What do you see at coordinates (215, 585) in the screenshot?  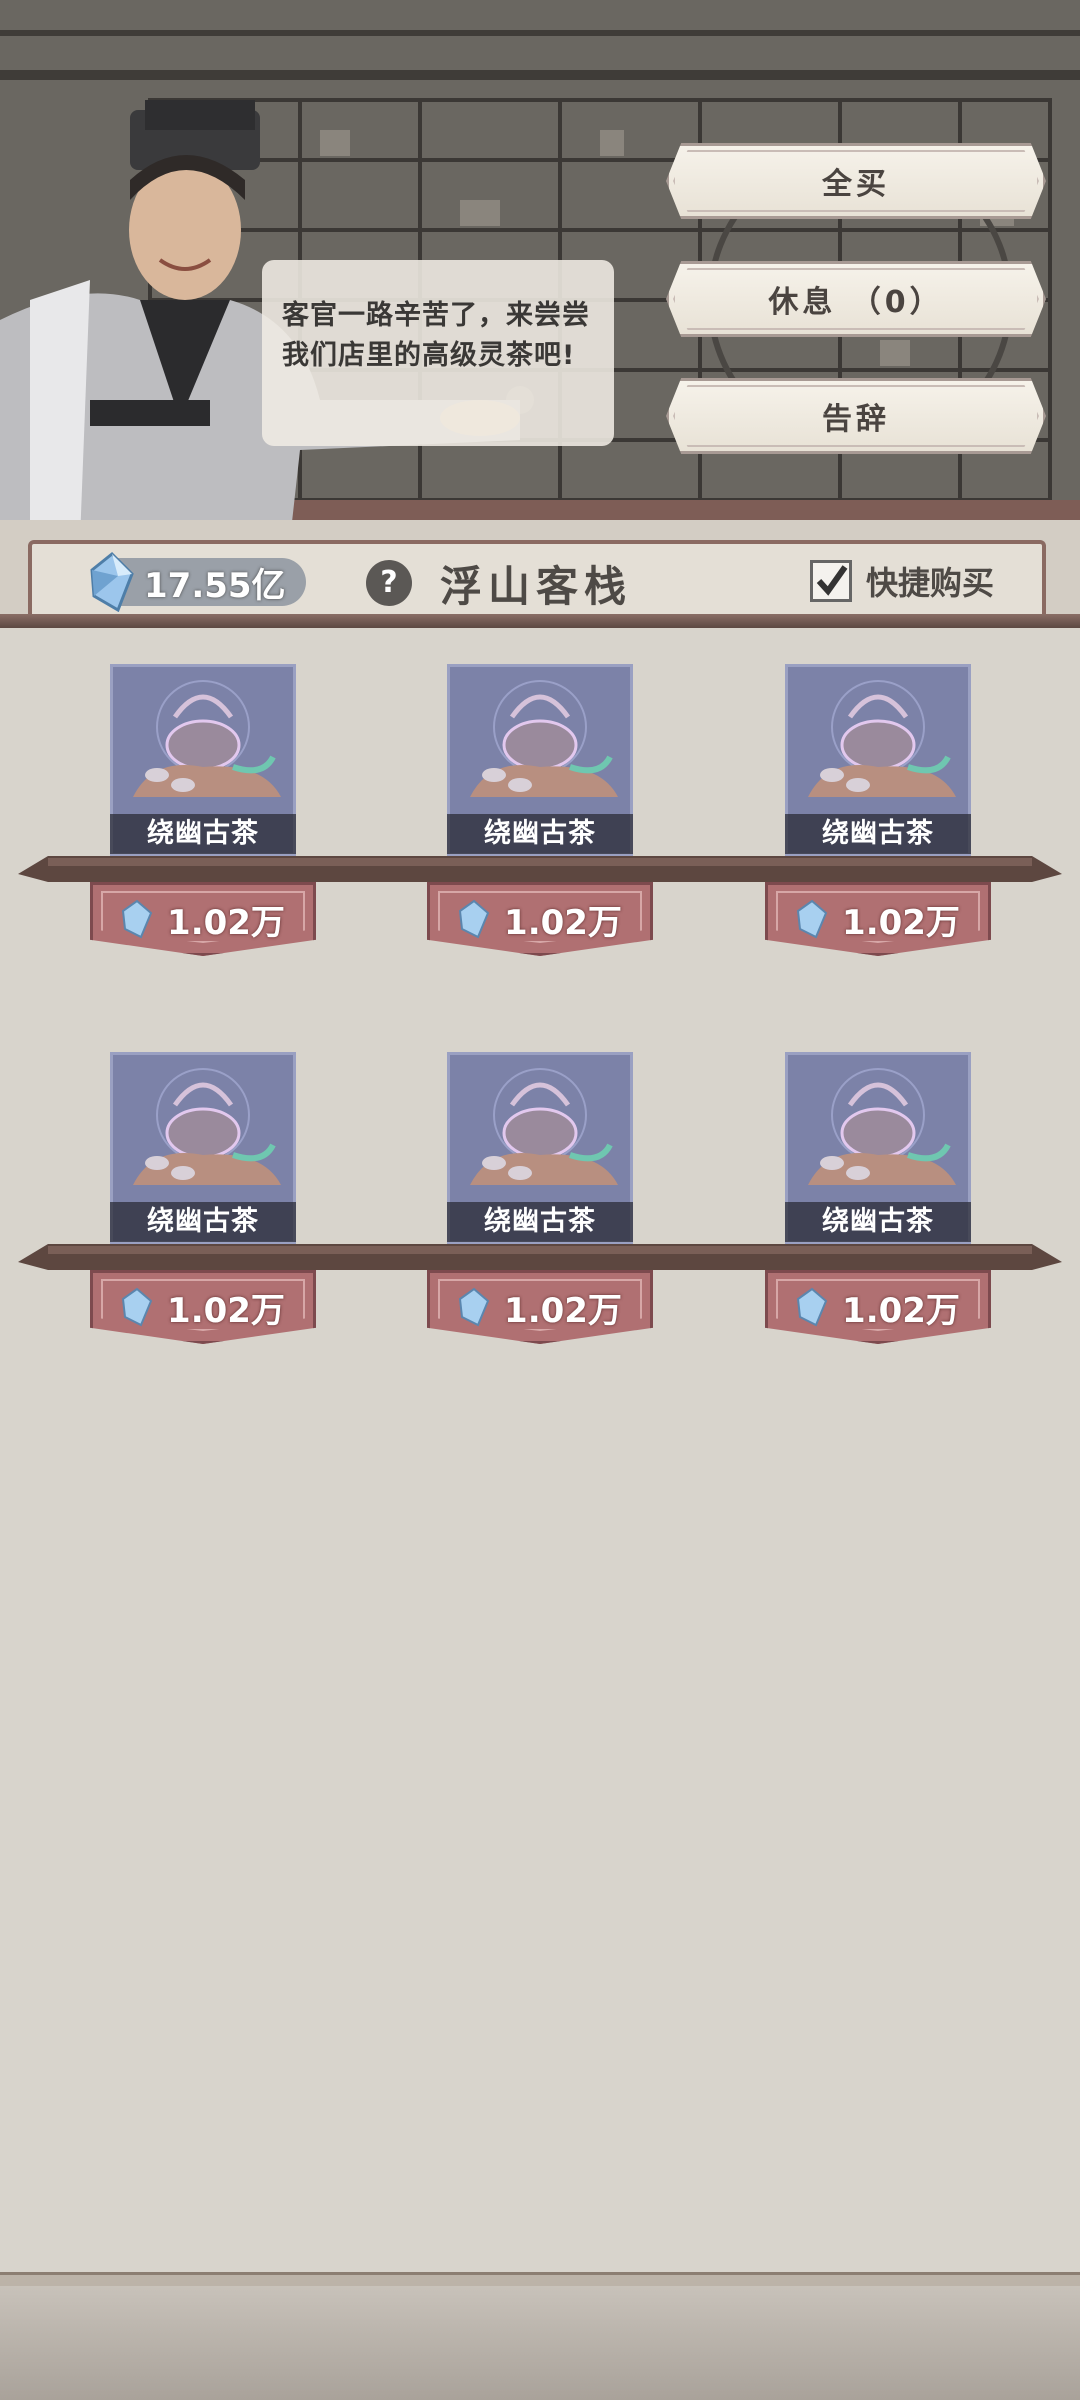 I see `currency-amount: 17.55亿` at bounding box center [215, 585].